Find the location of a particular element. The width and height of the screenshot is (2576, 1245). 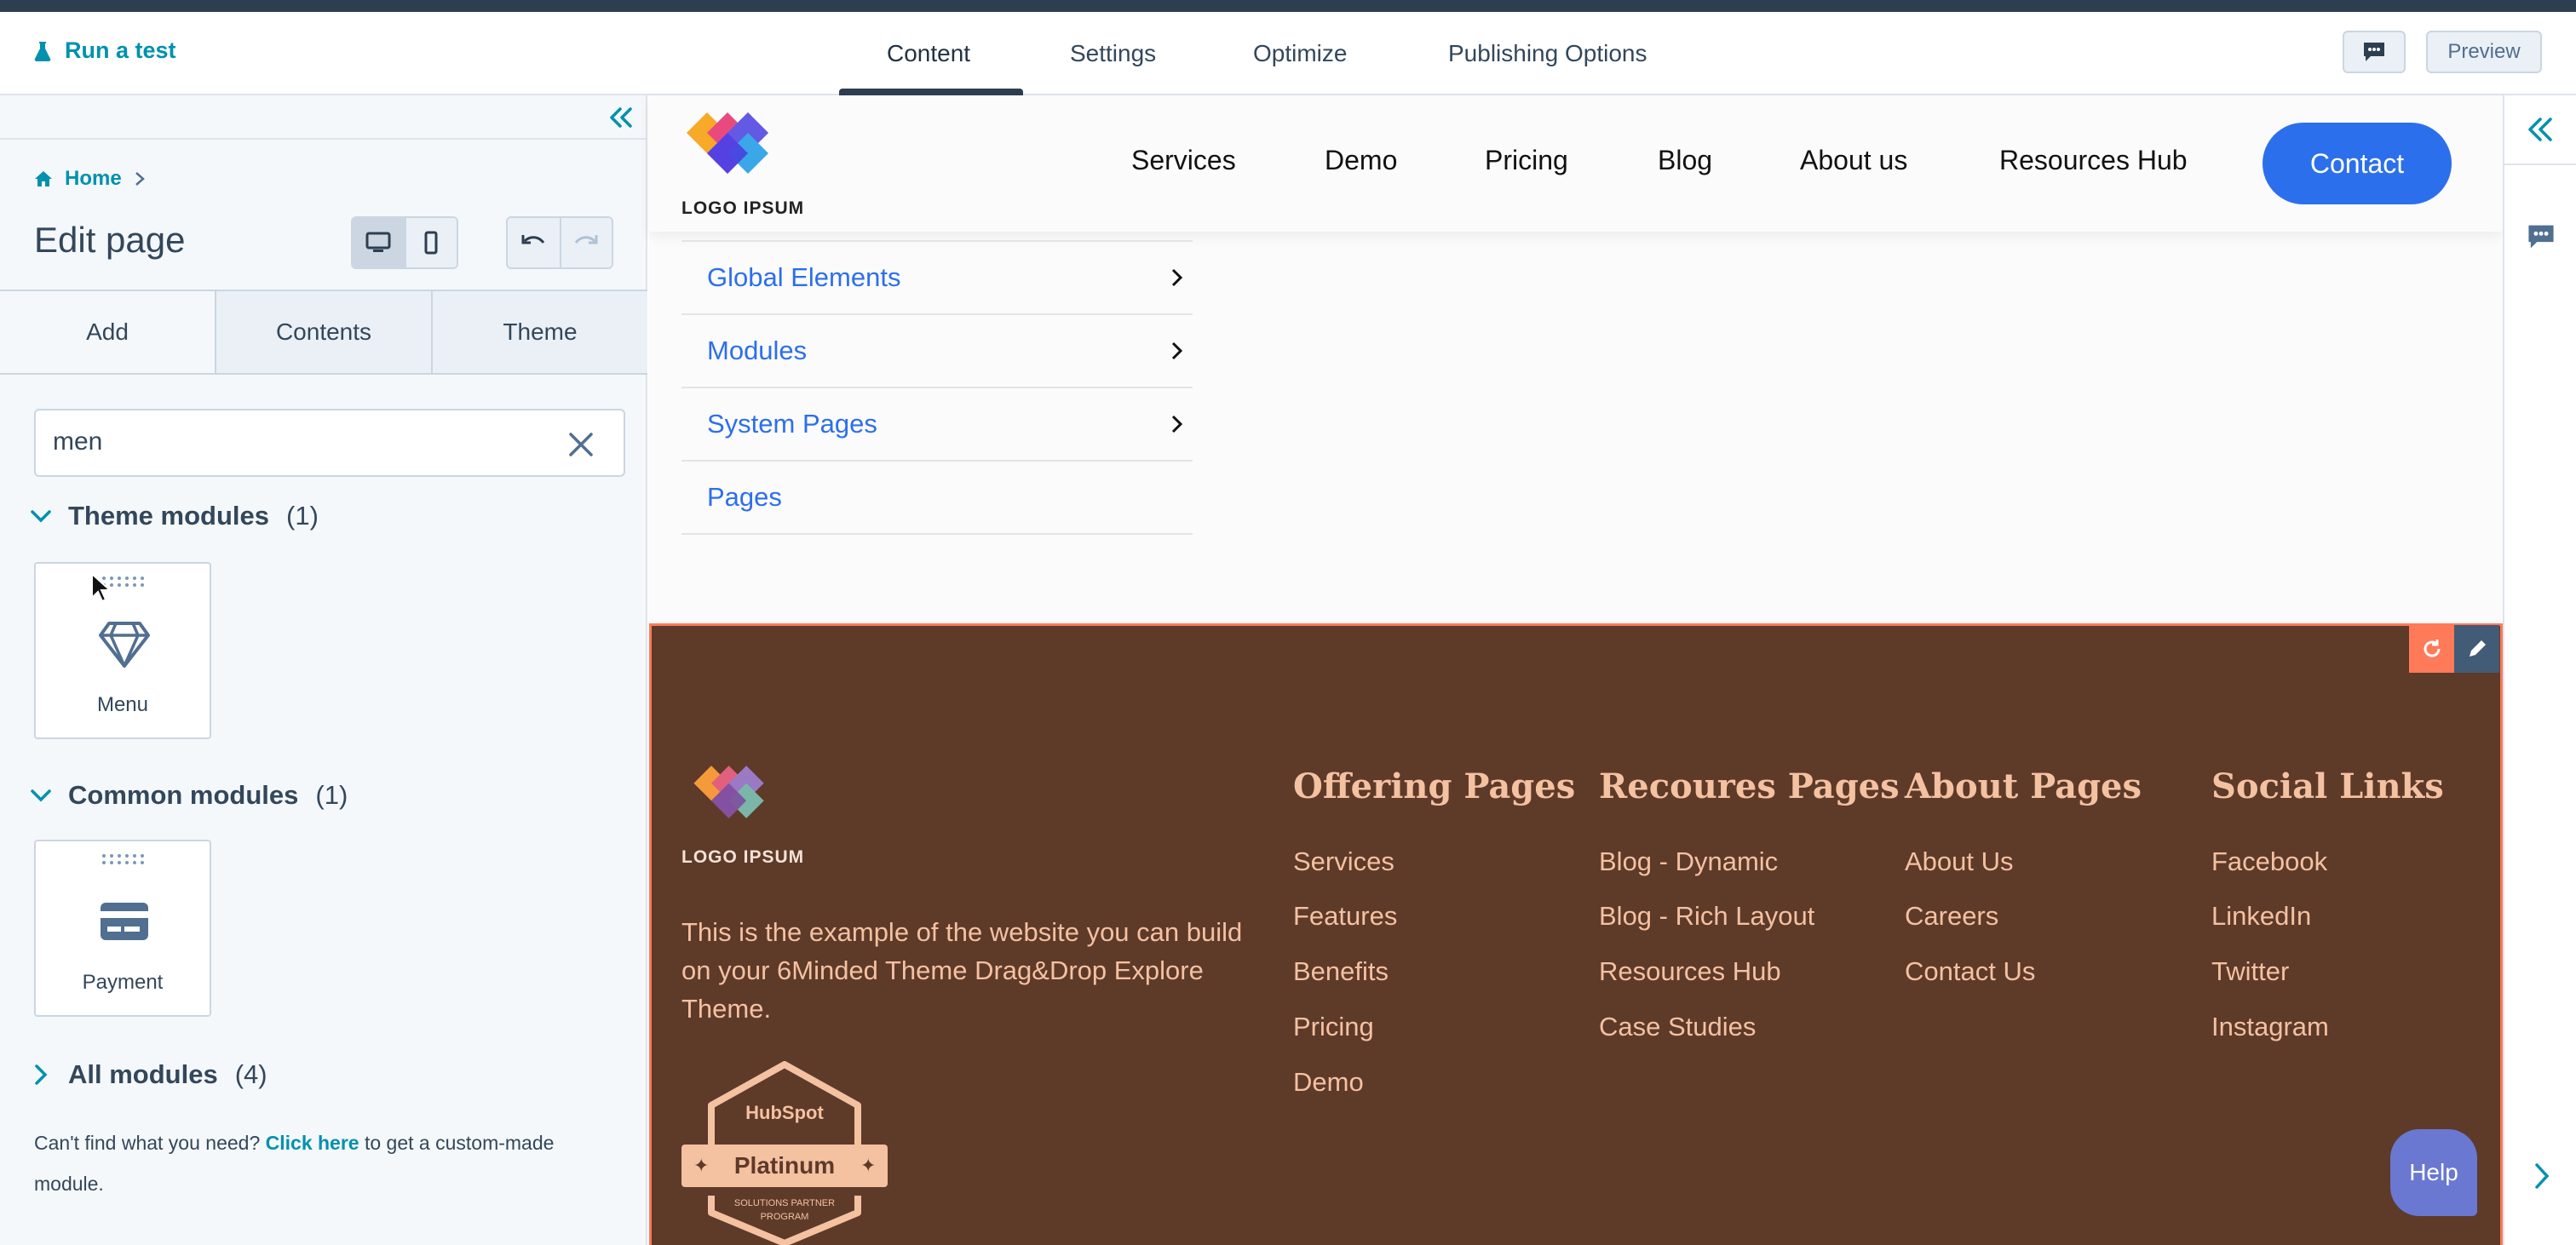

mobile-icon is located at coordinates (431, 243).